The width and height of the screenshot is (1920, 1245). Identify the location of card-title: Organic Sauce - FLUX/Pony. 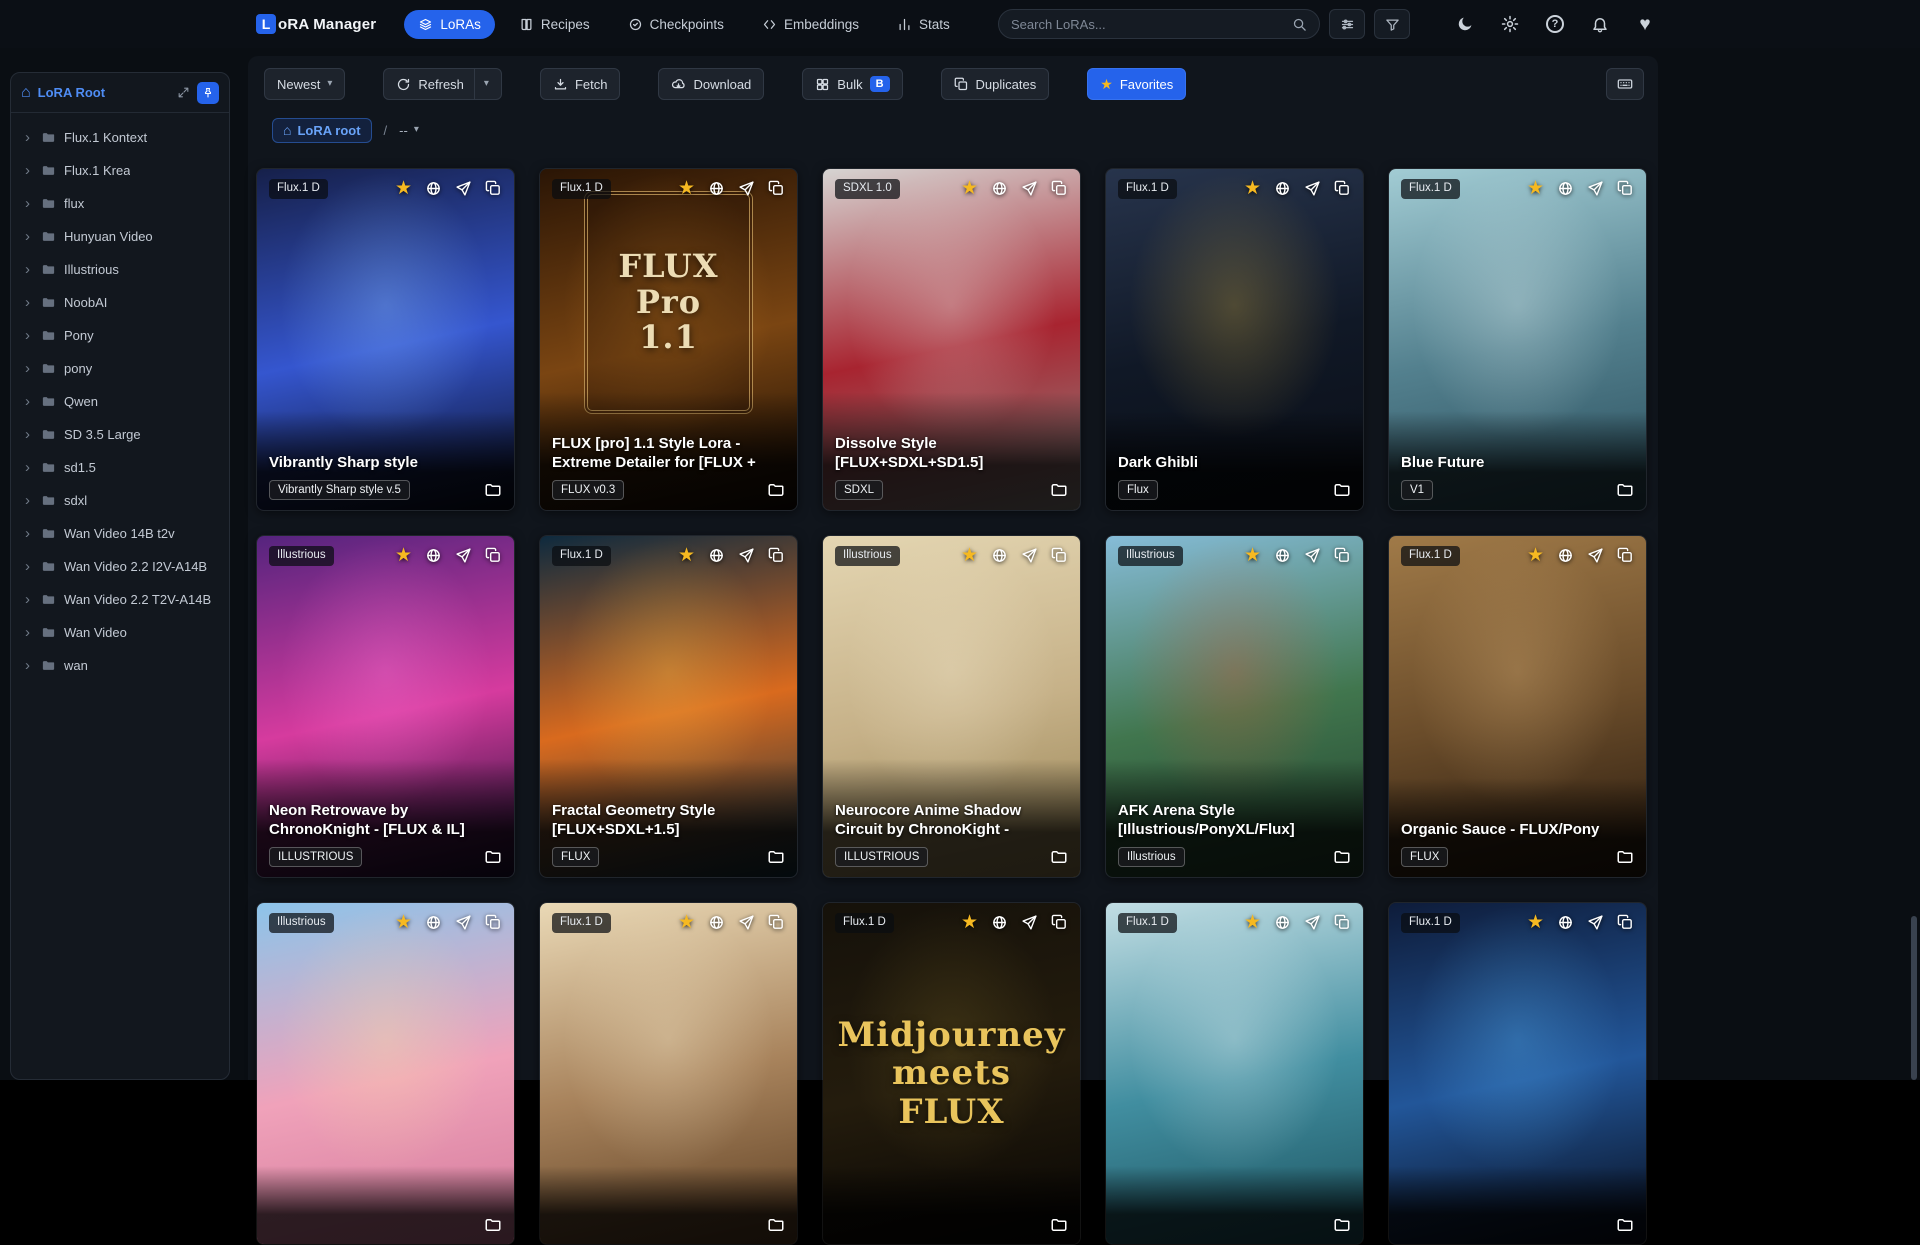
(1517, 829).